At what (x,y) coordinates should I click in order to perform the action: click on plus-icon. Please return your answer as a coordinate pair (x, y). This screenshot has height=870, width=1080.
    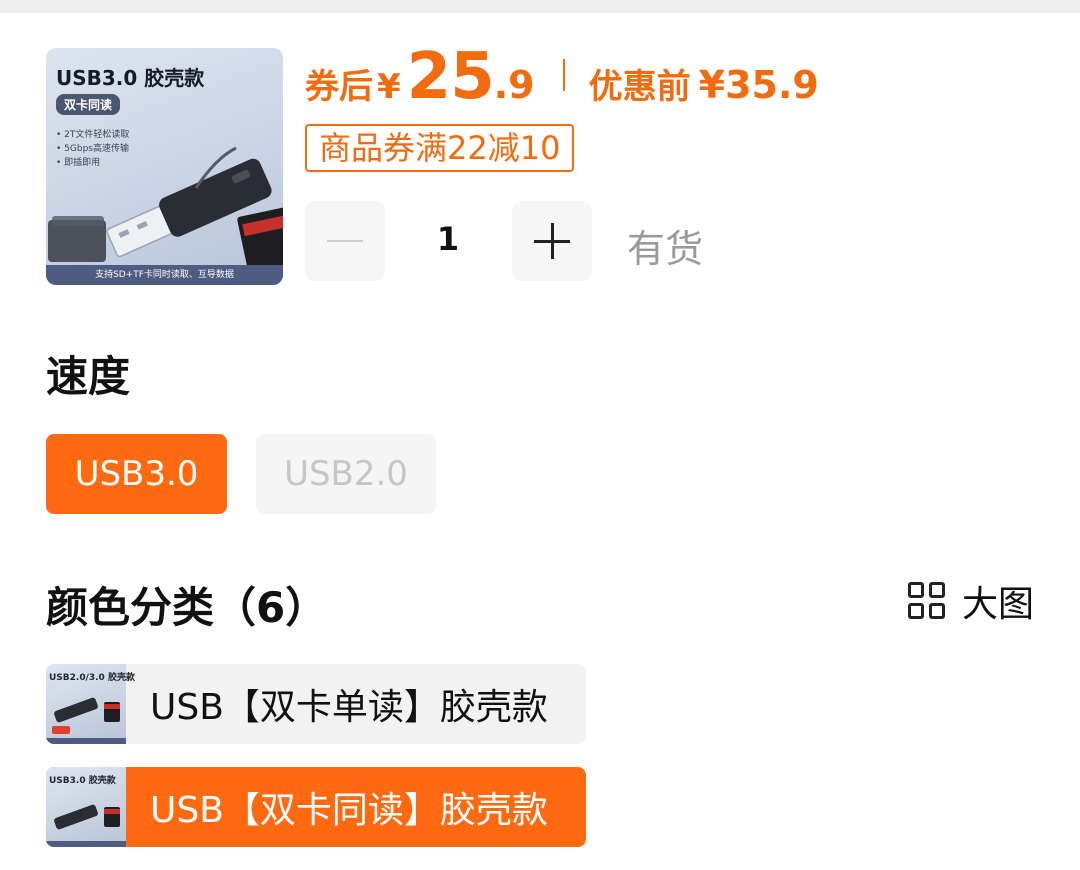
    Looking at the image, I should click on (552, 241).